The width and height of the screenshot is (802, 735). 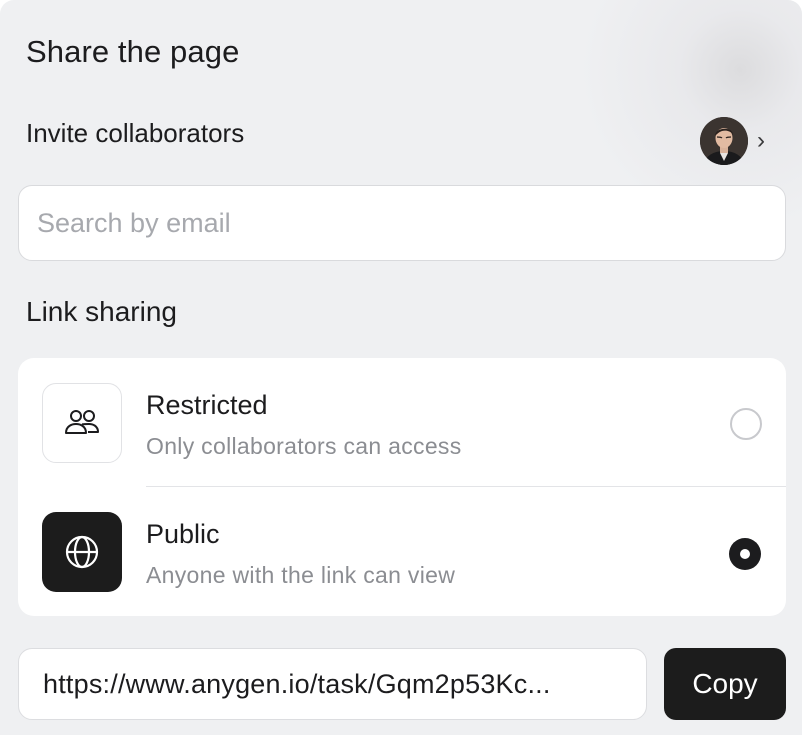 I want to click on restricted-title: Restricted, so click(x=207, y=405).